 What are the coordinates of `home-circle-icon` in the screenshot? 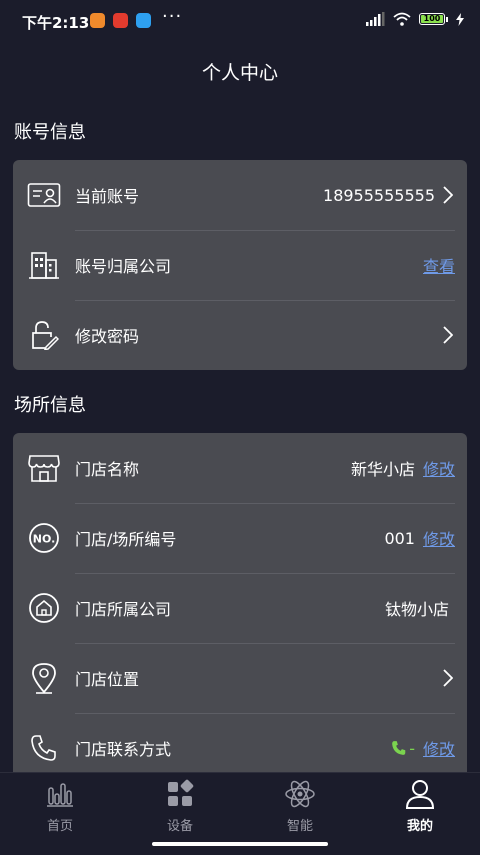 It's located at (44, 608).